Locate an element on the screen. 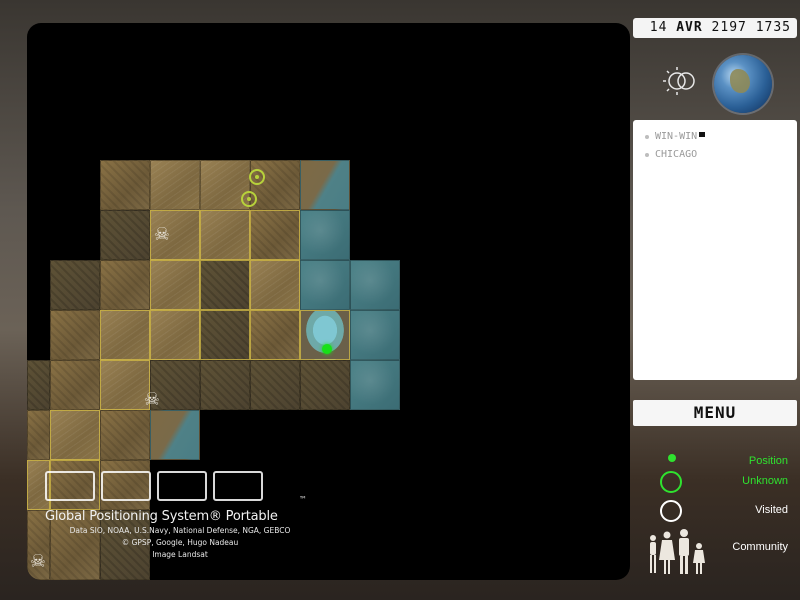  date-day: 14 is located at coordinates (658, 27).